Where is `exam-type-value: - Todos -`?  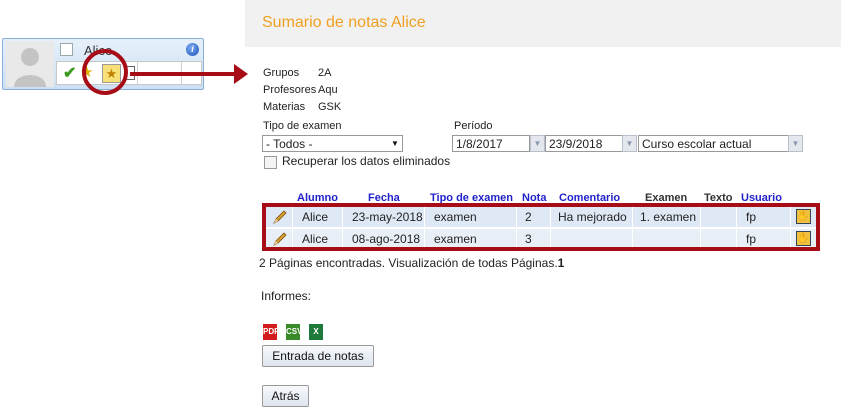 exam-type-value: - Todos - is located at coordinates (289, 144).